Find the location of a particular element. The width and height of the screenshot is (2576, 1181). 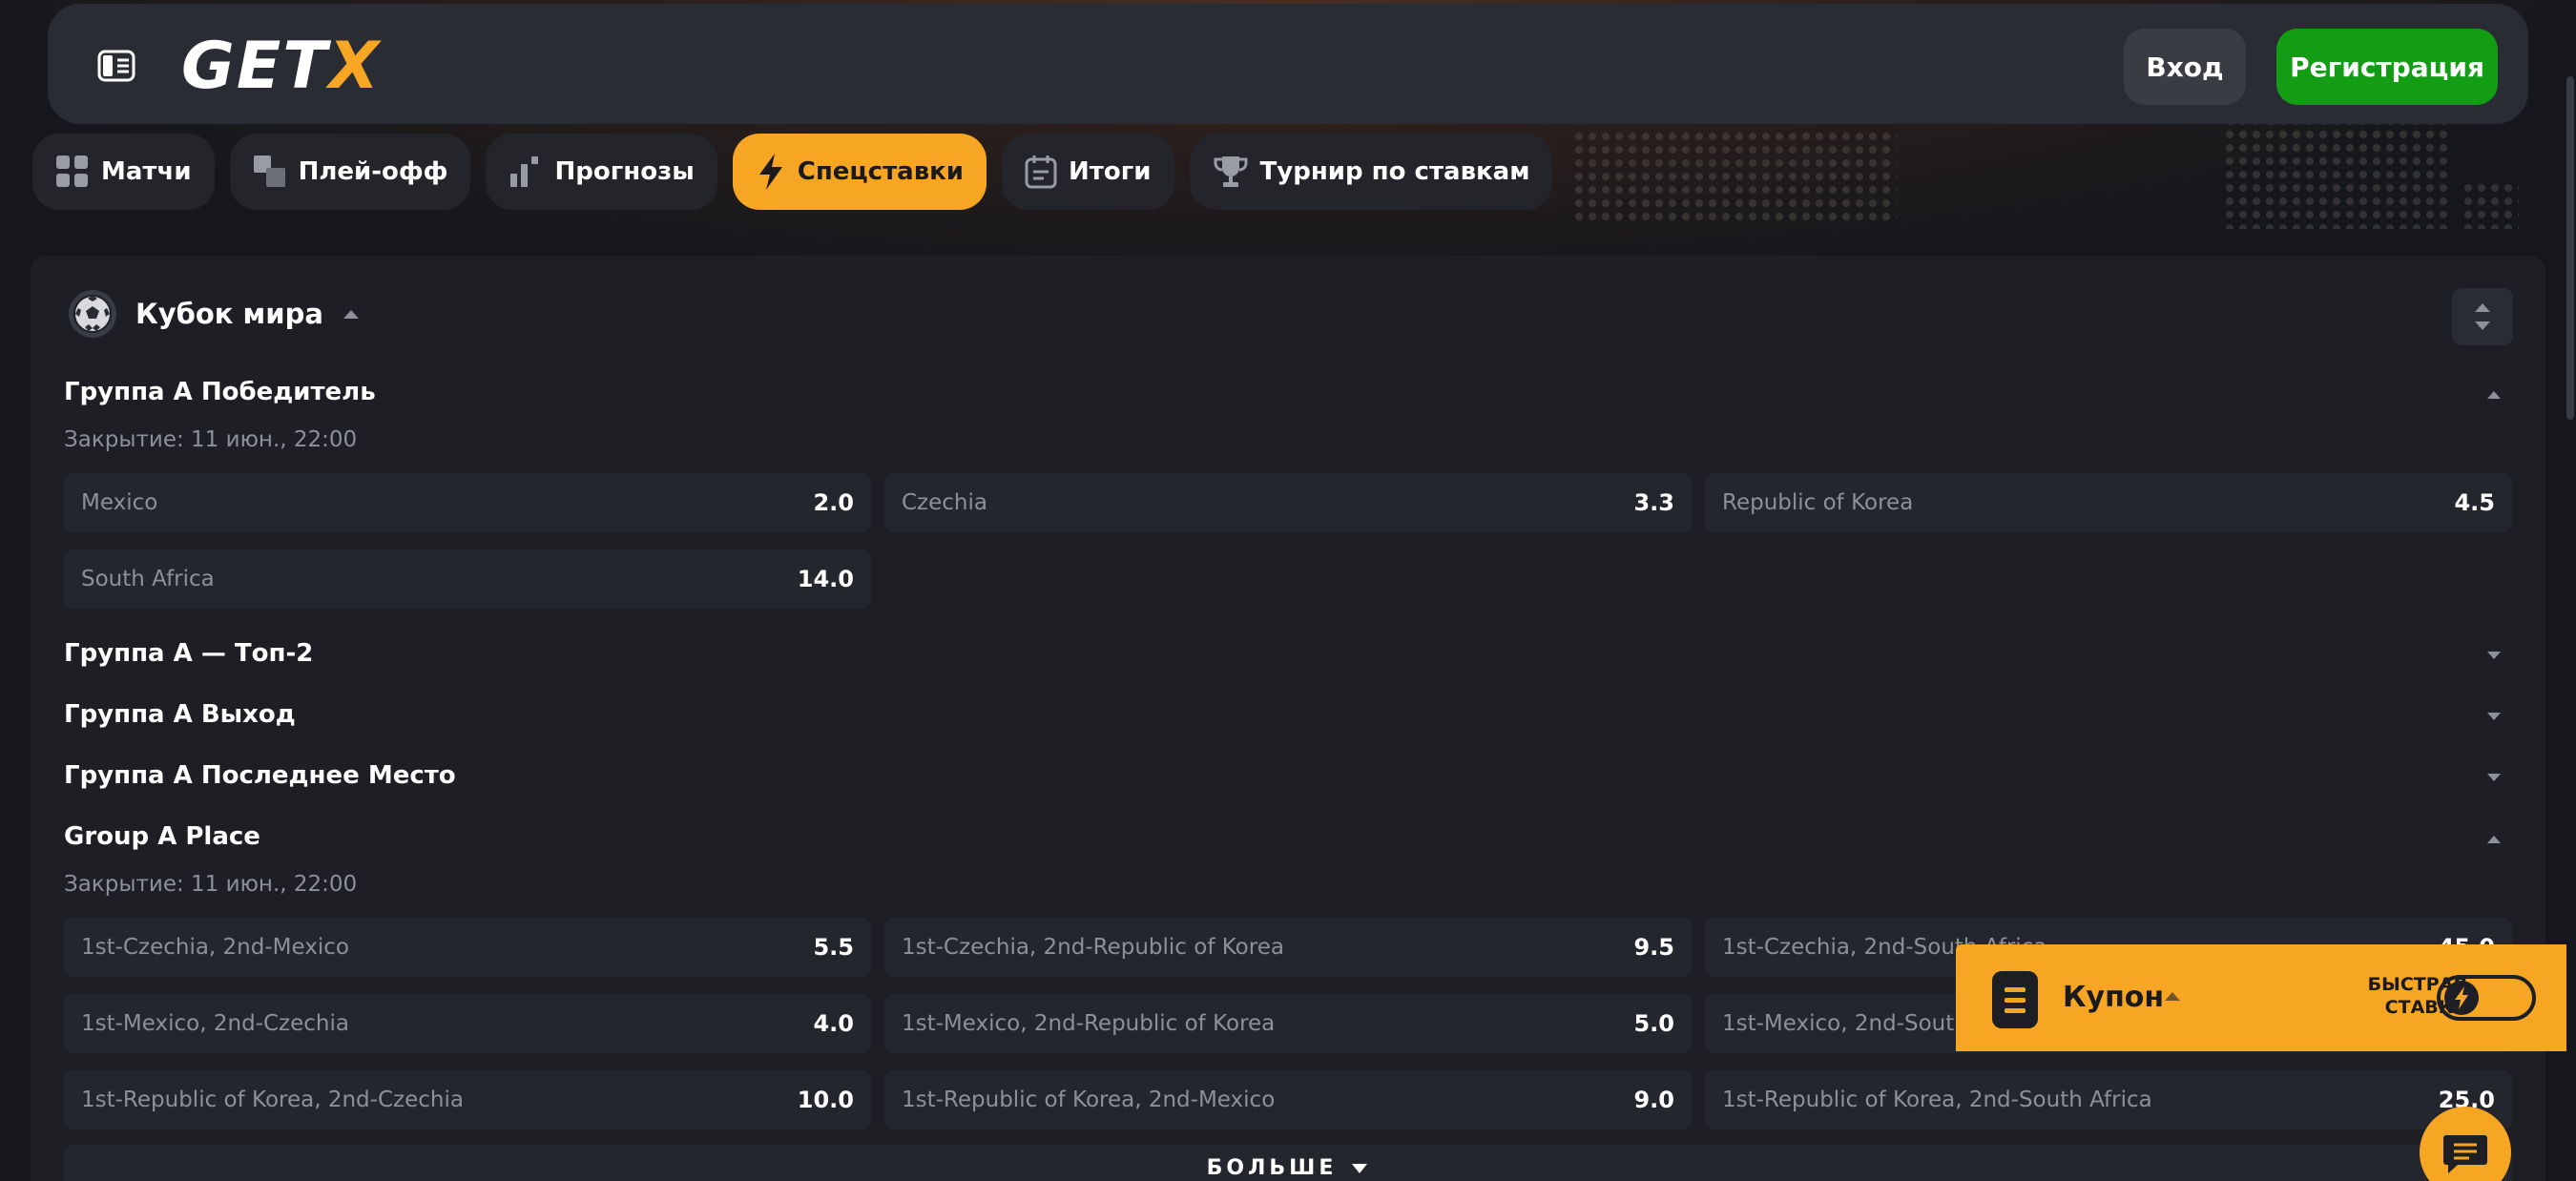

competition-title: Кубок мира is located at coordinates (229, 314).